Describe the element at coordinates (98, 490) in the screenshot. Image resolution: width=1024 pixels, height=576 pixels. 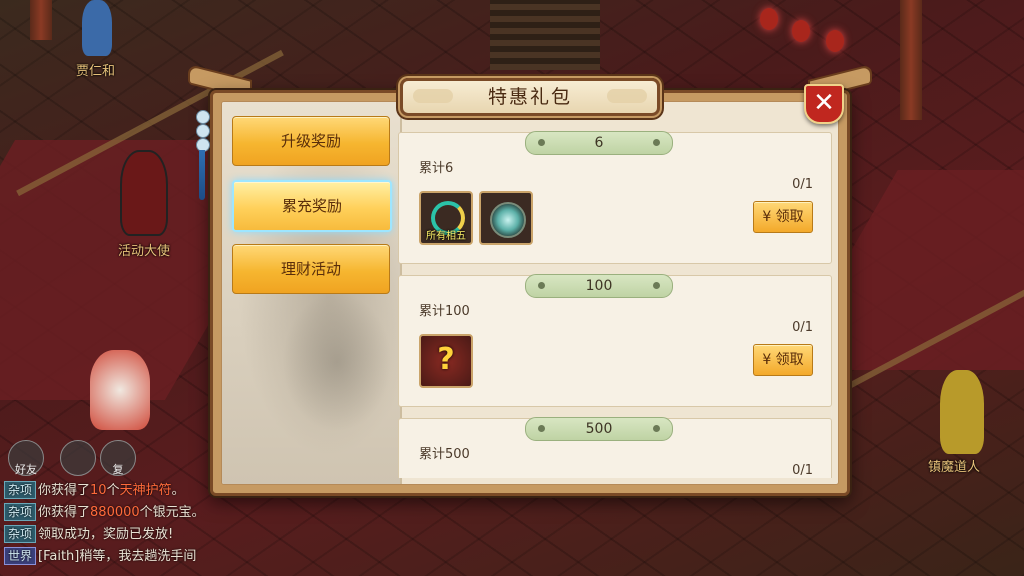
I see `chat-highlight: 10` at that location.